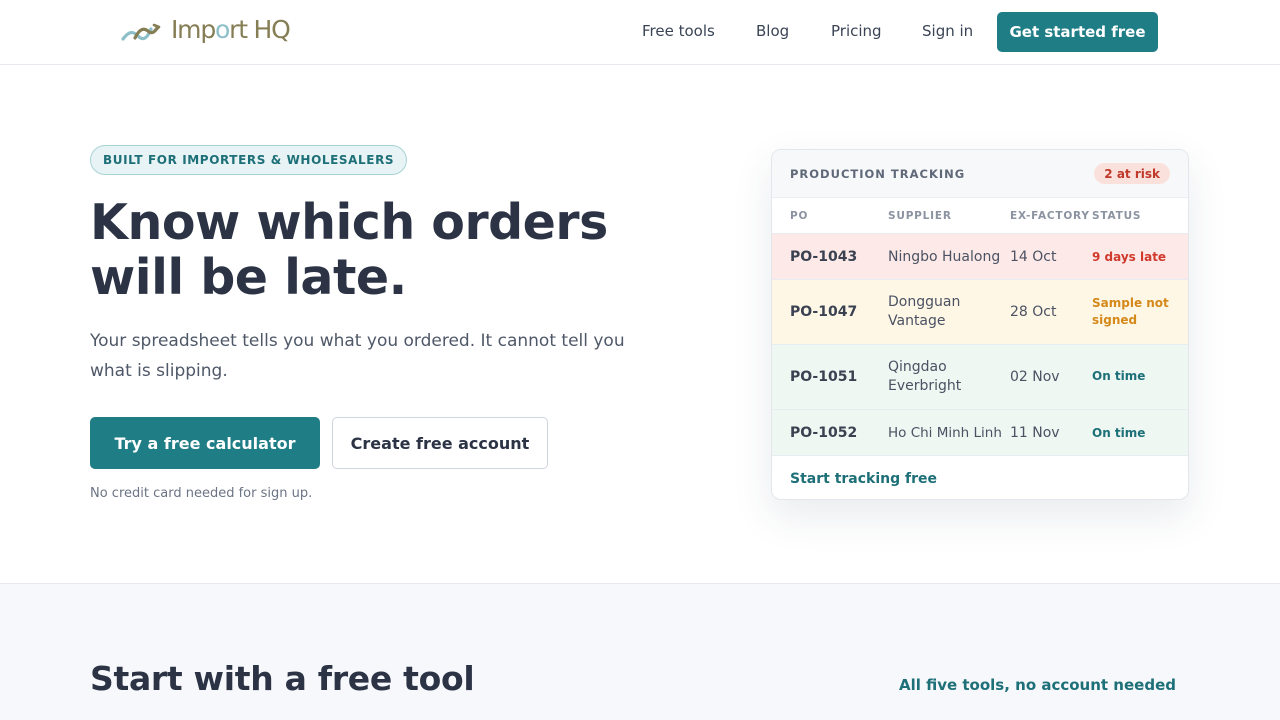  I want to click on all-tools-link: All five tools, no account needed, so click(1037, 685).